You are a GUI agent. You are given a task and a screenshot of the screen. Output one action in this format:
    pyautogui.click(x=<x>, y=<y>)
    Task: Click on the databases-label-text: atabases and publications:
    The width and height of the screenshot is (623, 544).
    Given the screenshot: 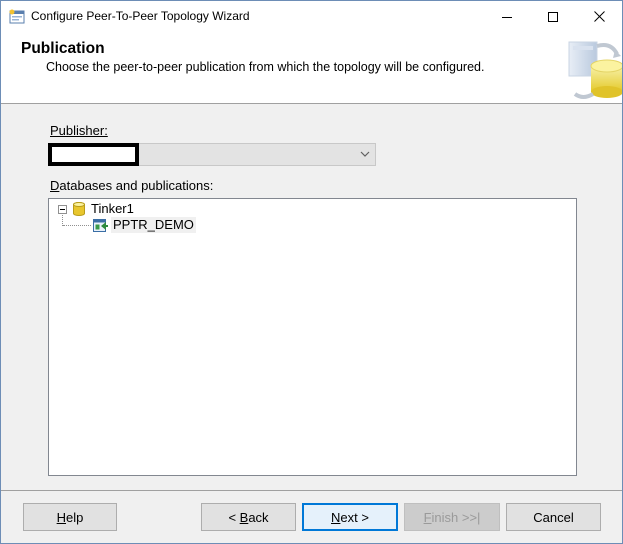 What is the action you would take?
    pyautogui.click(x=136, y=185)
    